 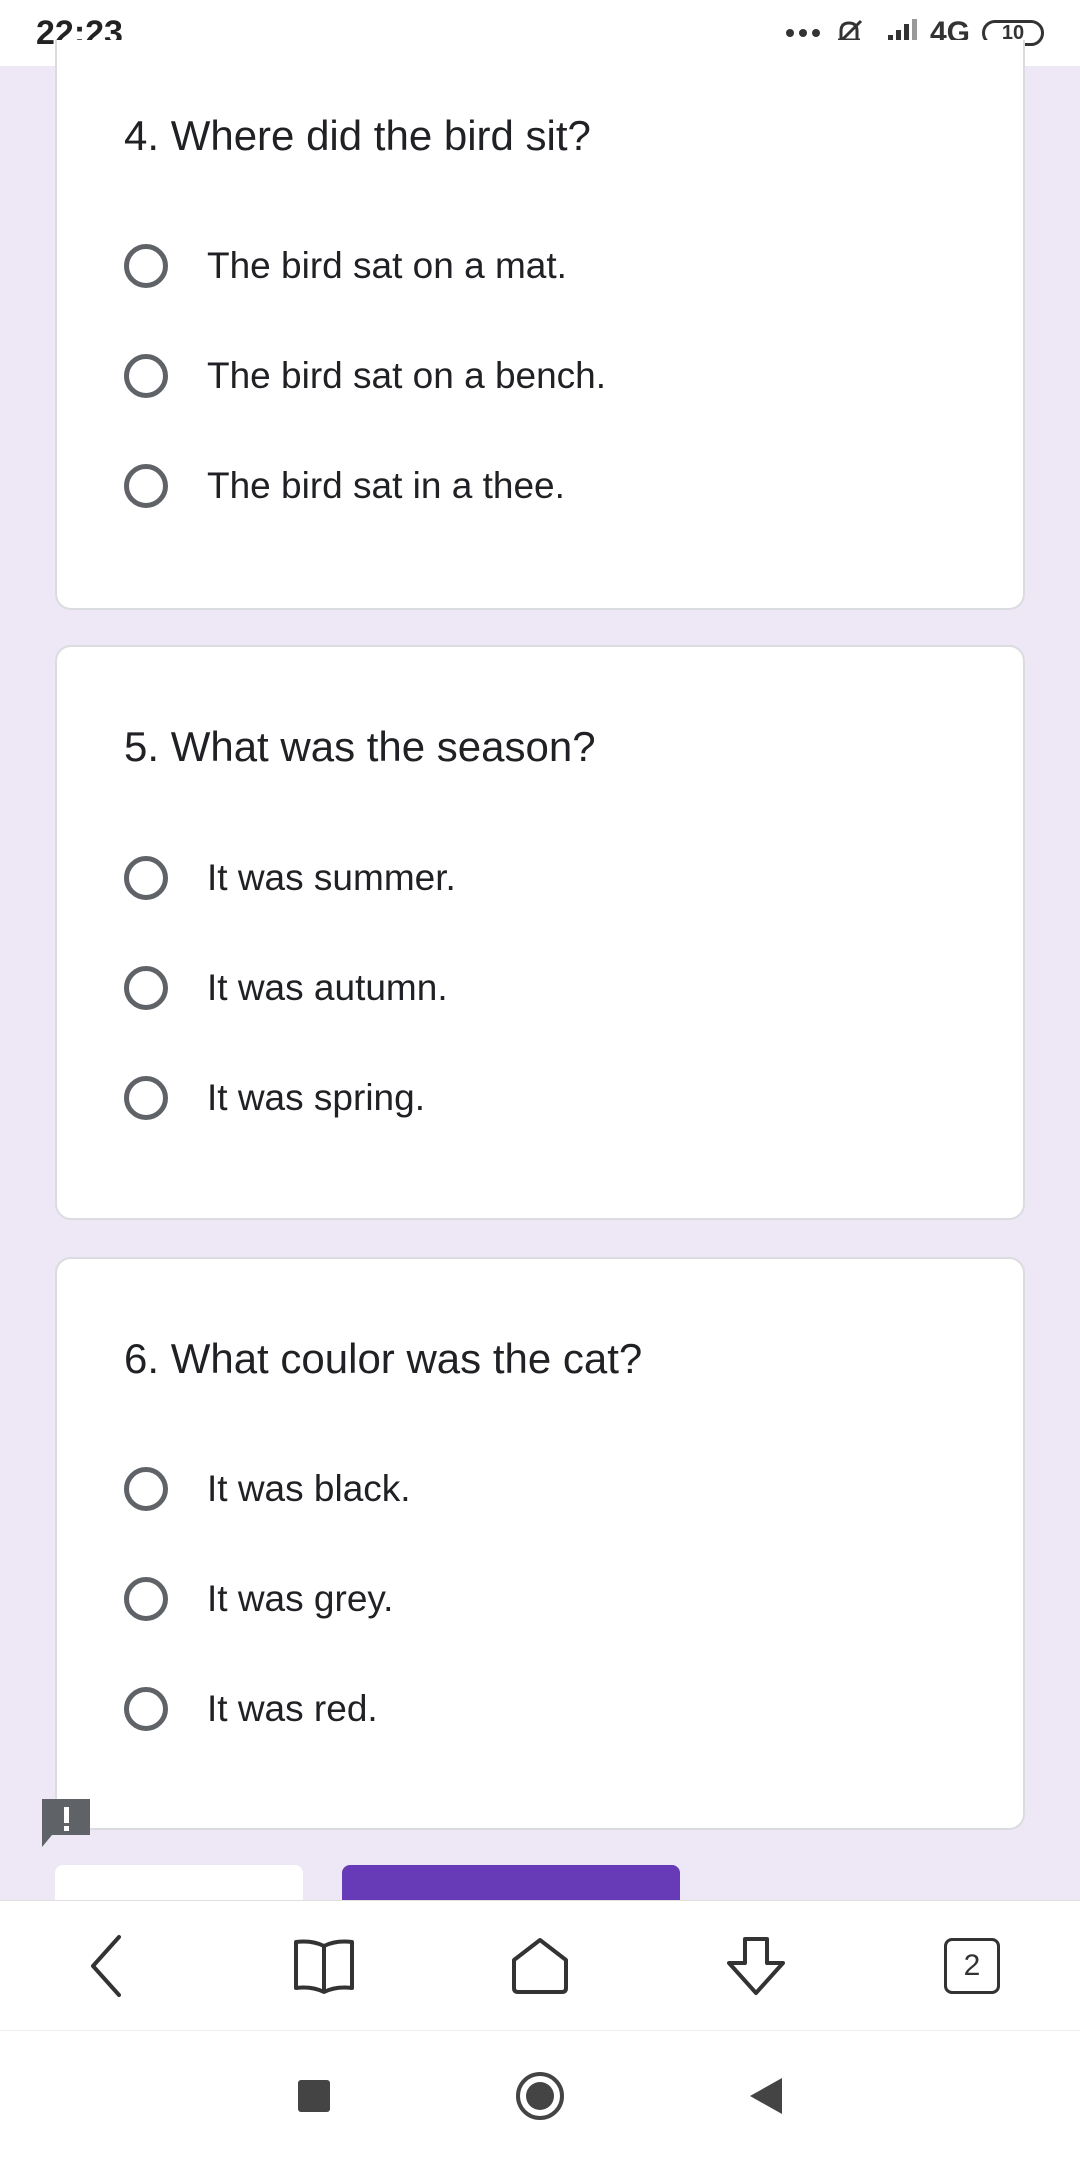 I want to click on option-label: It was spring., so click(x=316, y=1097).